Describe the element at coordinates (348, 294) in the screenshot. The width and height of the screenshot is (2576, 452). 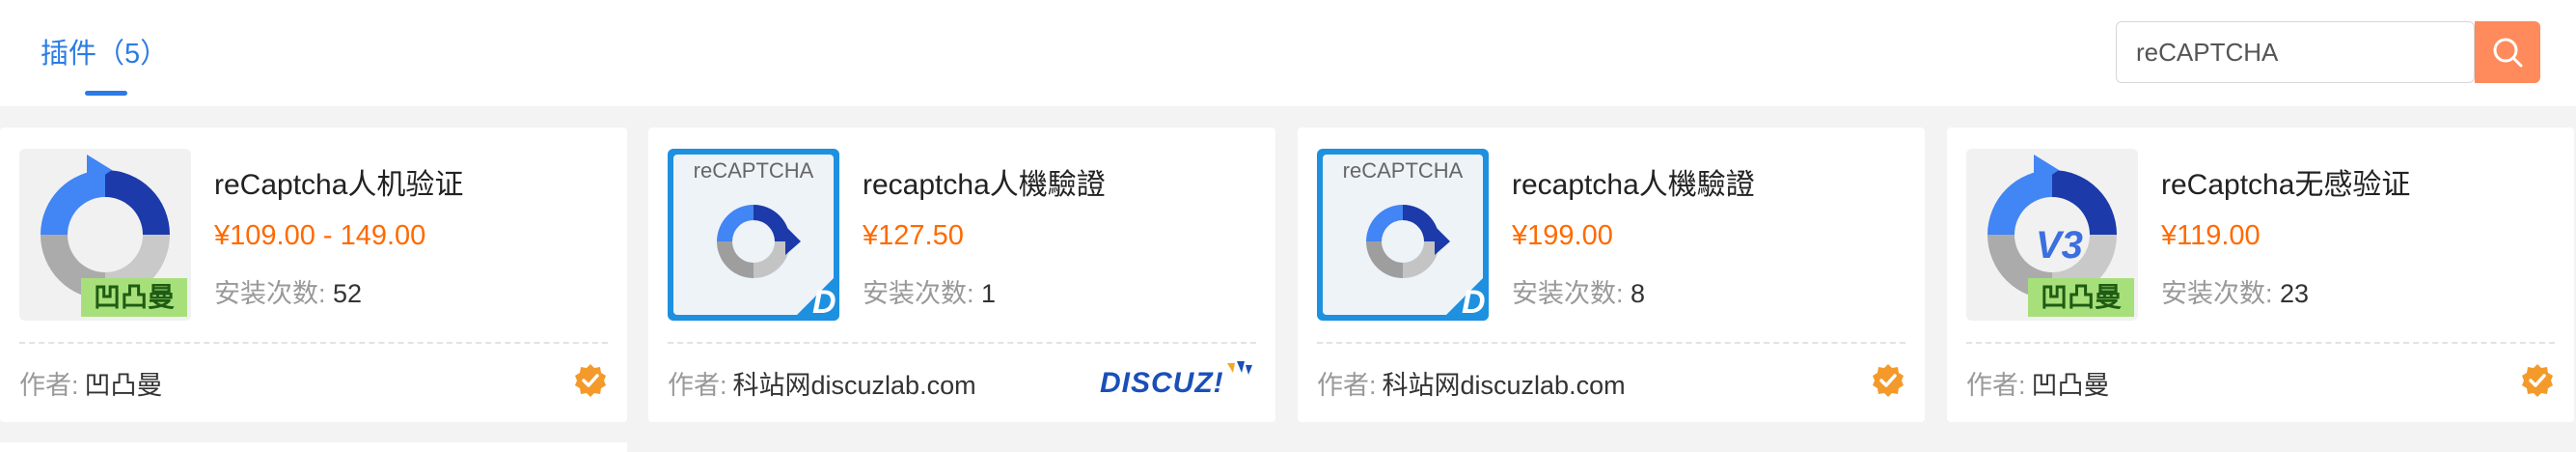
I see `install-count-value: 52` at that location.